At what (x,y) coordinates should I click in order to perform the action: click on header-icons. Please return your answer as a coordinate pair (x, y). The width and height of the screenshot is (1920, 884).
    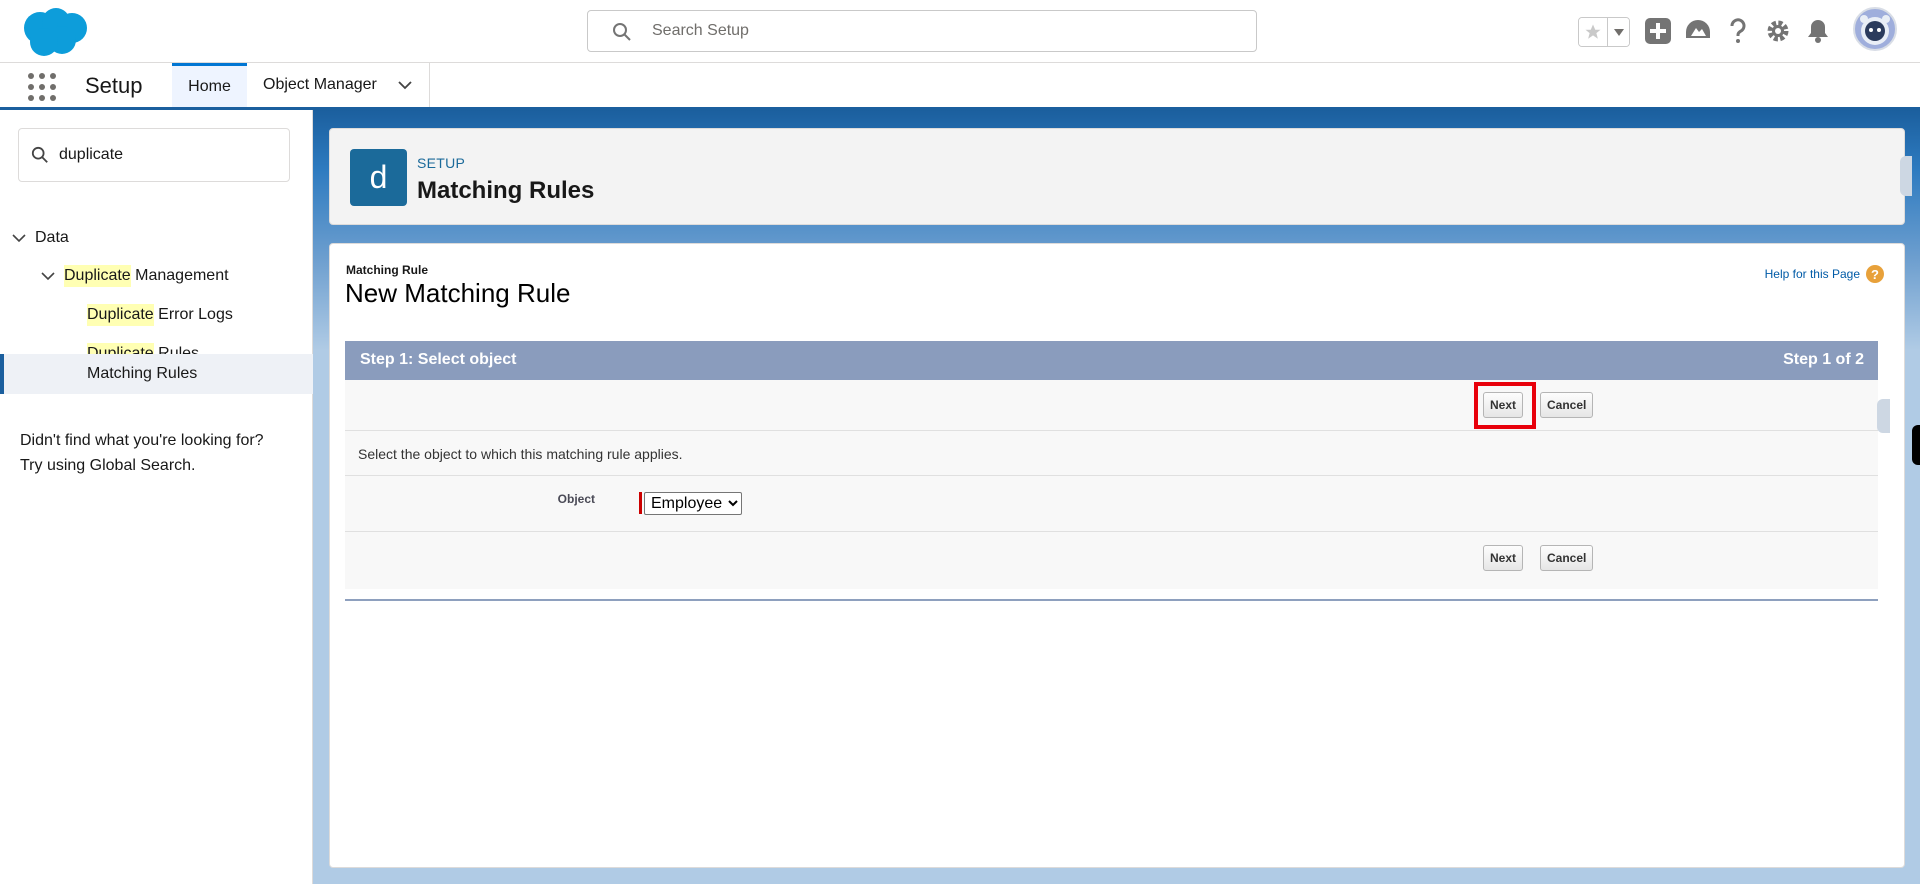
    Looking at the image, I should click on (1708, 31).